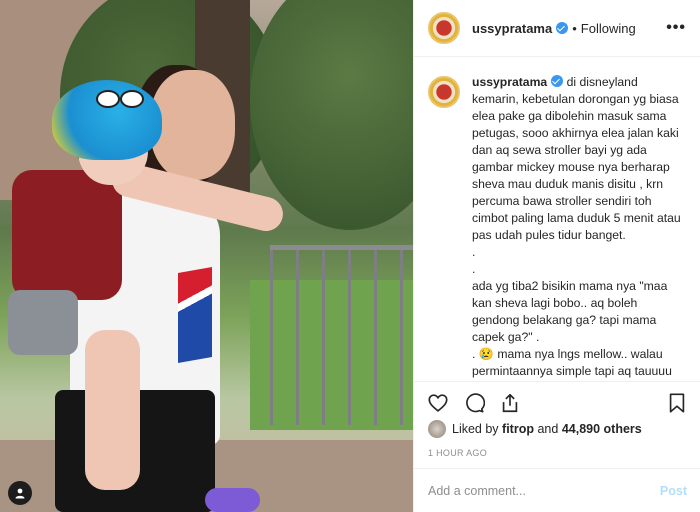  I want to click on bookmark-icon, so click(677, 403).